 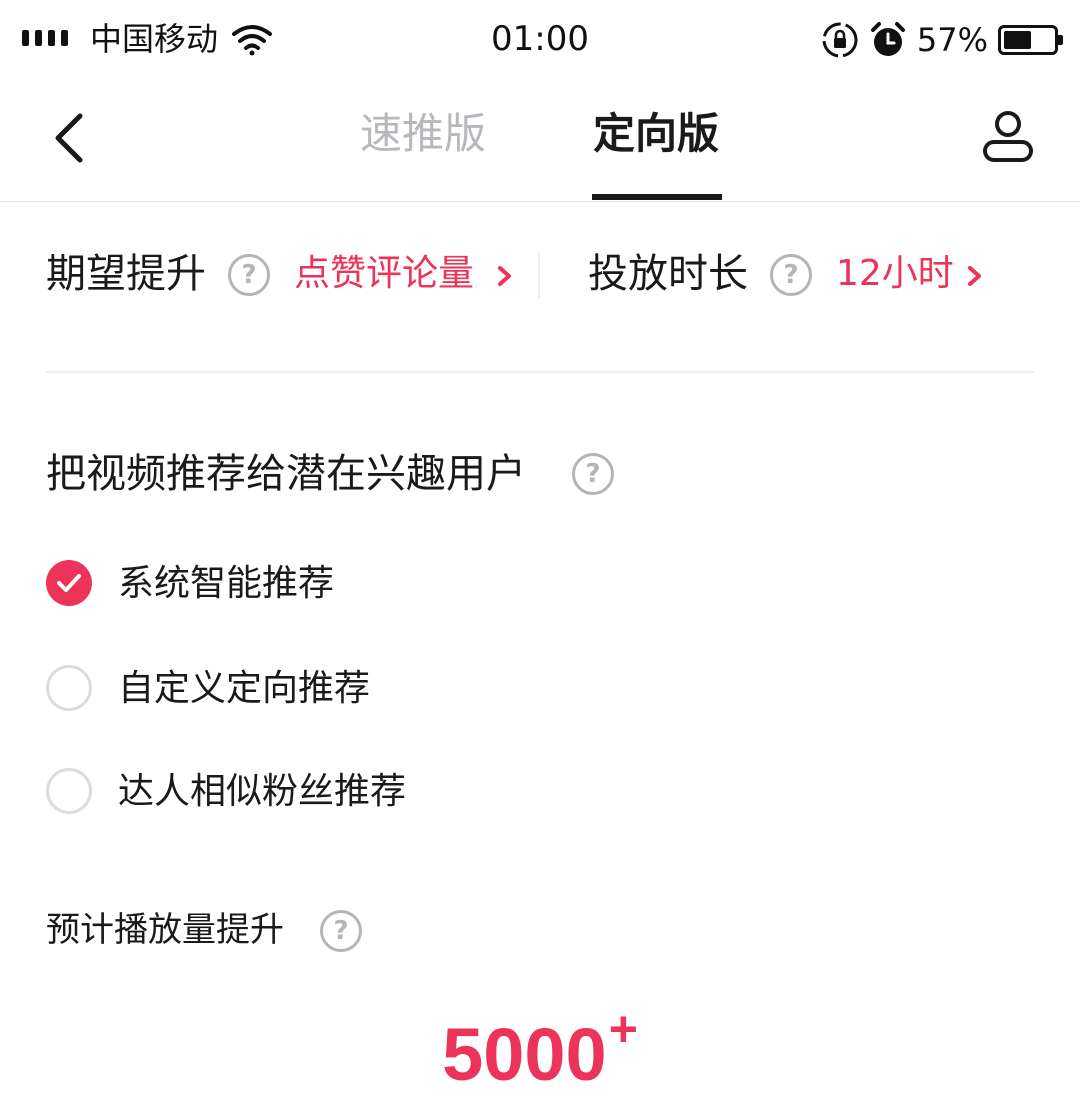 I want to click on battery-percent: 57%, so click(x=952, y=40).